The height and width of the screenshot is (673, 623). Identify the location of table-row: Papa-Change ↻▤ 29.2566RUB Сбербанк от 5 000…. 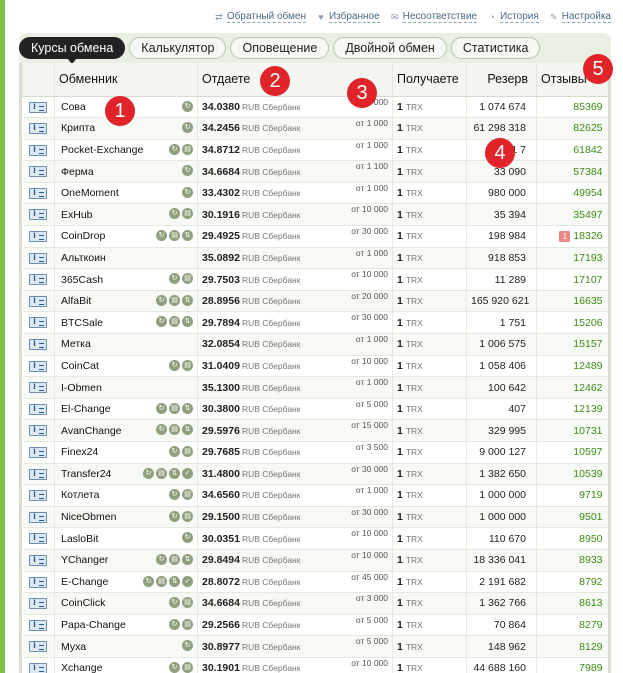
(315, 625).